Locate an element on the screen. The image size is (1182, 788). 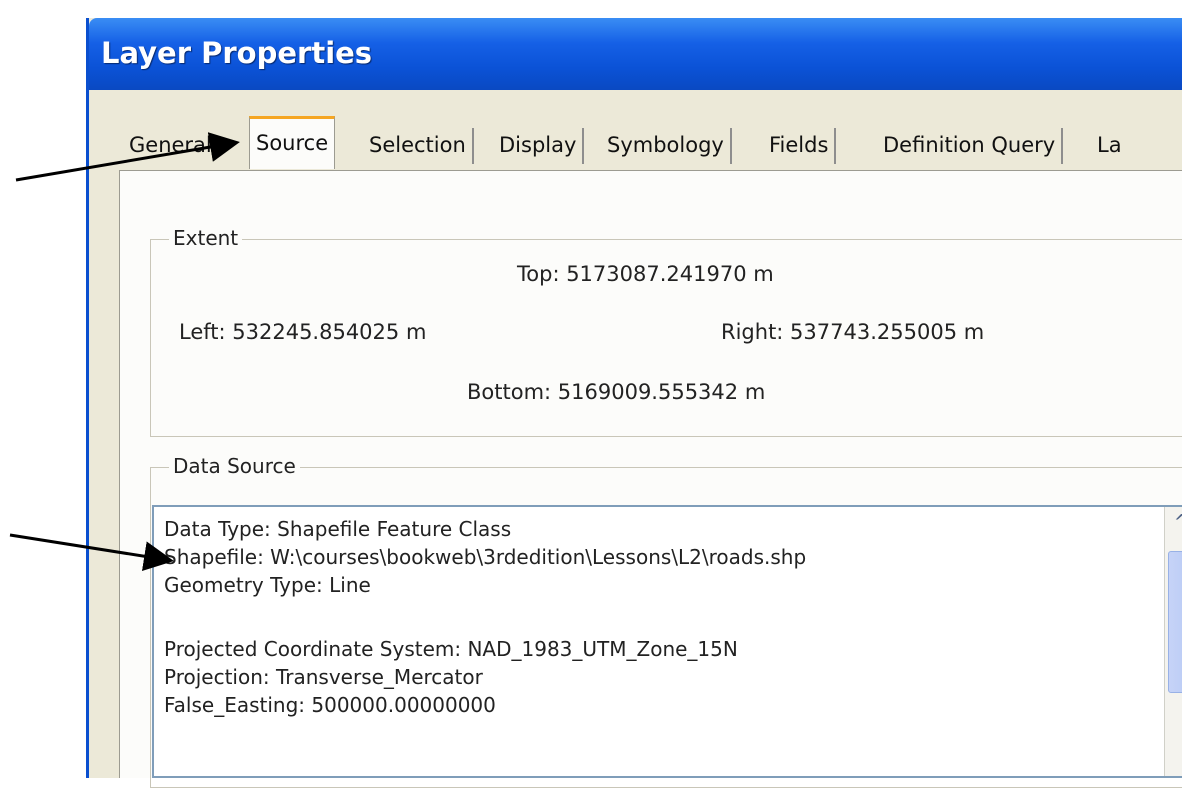
tab-display: Display is located at coordinates (539, 146).